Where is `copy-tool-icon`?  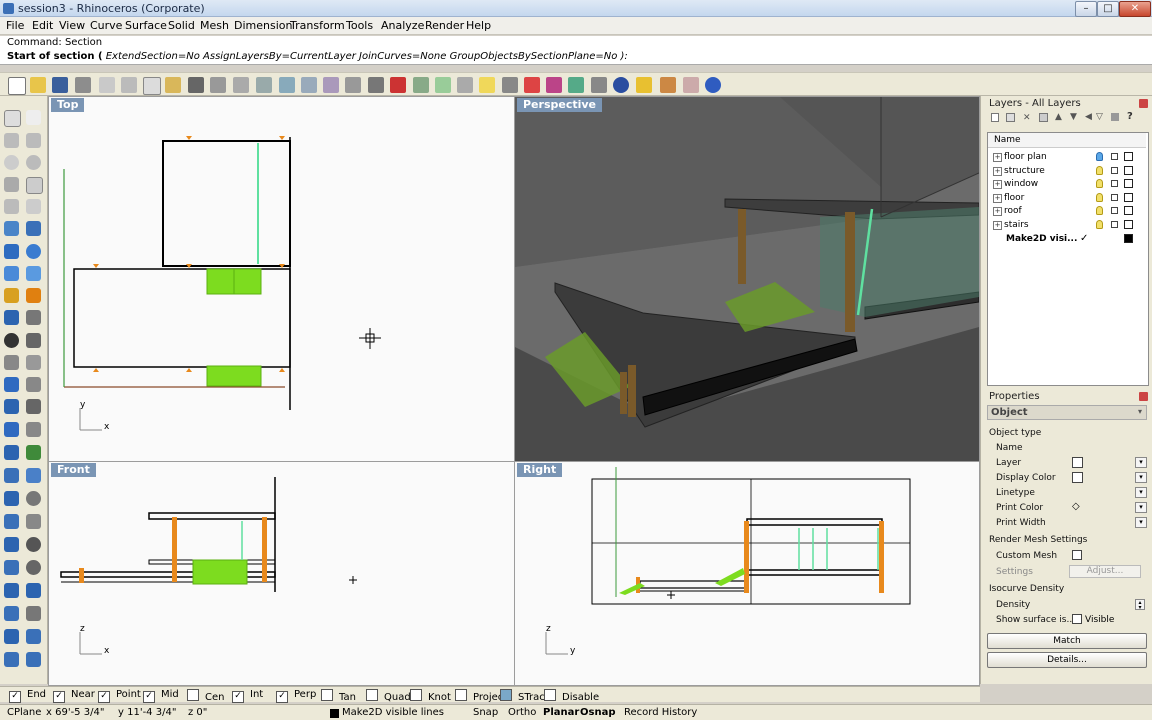
copy-tool-icon is located at coordinates (33, 362).